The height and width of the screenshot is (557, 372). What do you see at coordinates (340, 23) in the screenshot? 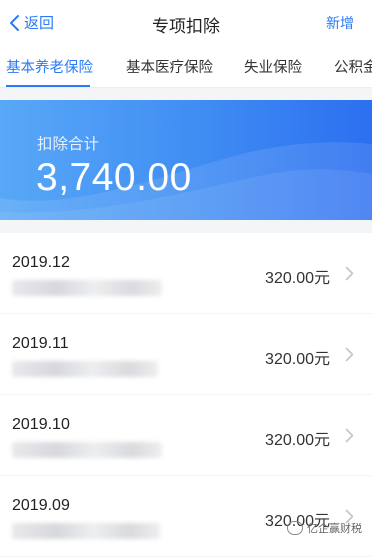
I see `add-button: 新增` at bounding box center [340, 23].